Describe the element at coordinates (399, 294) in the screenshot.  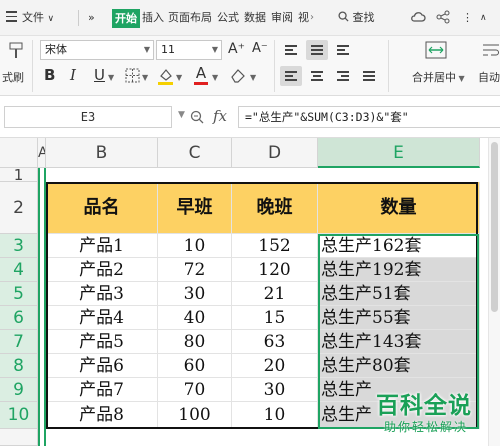
I see `table-cell: 总生产51套` at that location.